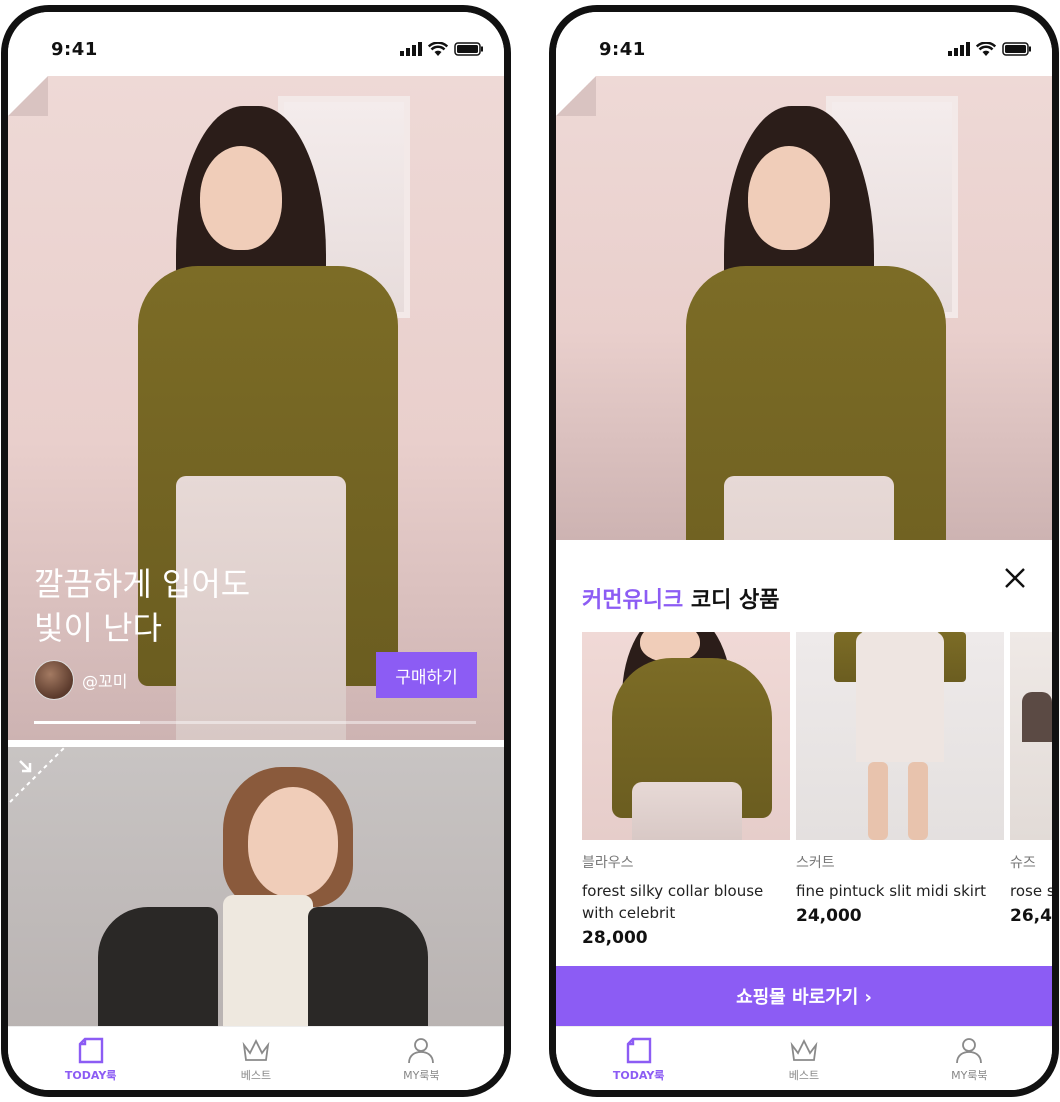 This screenshot has width=1060, height=1102. Describe the element at coordinates (98, 628) in the screenshot. I see `hero-title-line2: 빛이 난다` at that location.